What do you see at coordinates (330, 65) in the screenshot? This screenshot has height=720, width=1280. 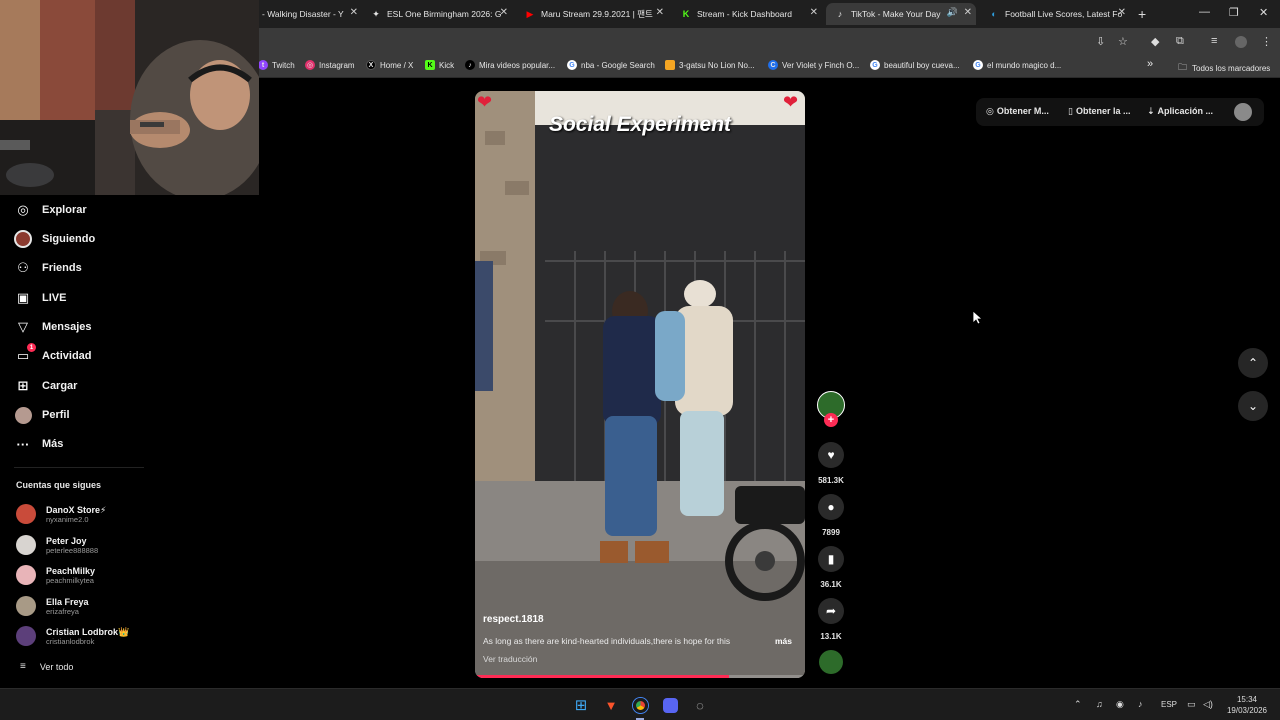 I see `bookmark-instagram: ◎ Instagram` at bounding box center [330, 65].